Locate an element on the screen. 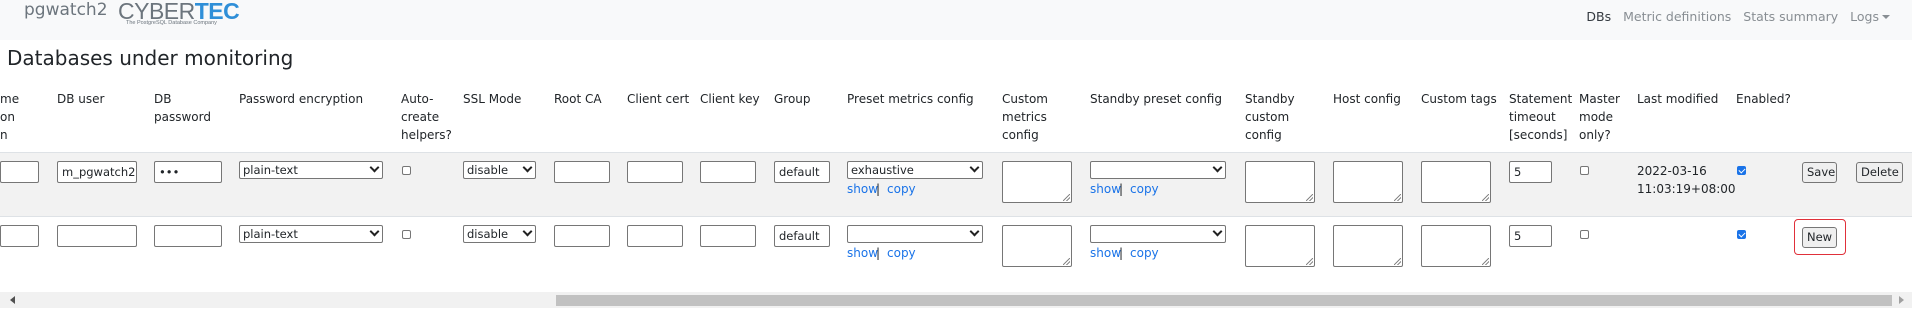 This screenshot has width=1912, height=312. nav-logs-dropdown: Logs is located at coordinates (1870, 16).